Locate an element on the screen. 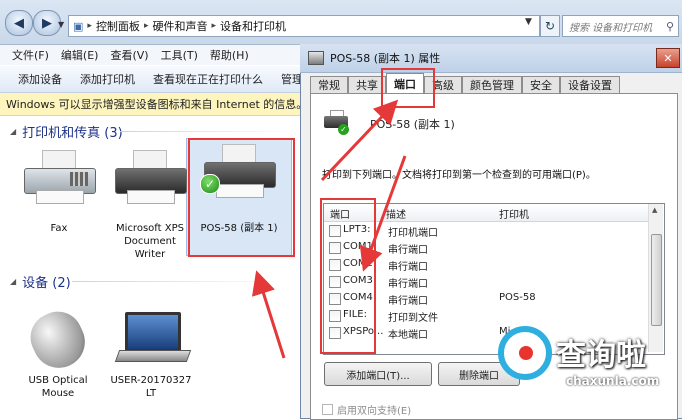 This screenshot has width=682, height=420. watermark-url: chaxunla.com is located at coordinates (613, 381).